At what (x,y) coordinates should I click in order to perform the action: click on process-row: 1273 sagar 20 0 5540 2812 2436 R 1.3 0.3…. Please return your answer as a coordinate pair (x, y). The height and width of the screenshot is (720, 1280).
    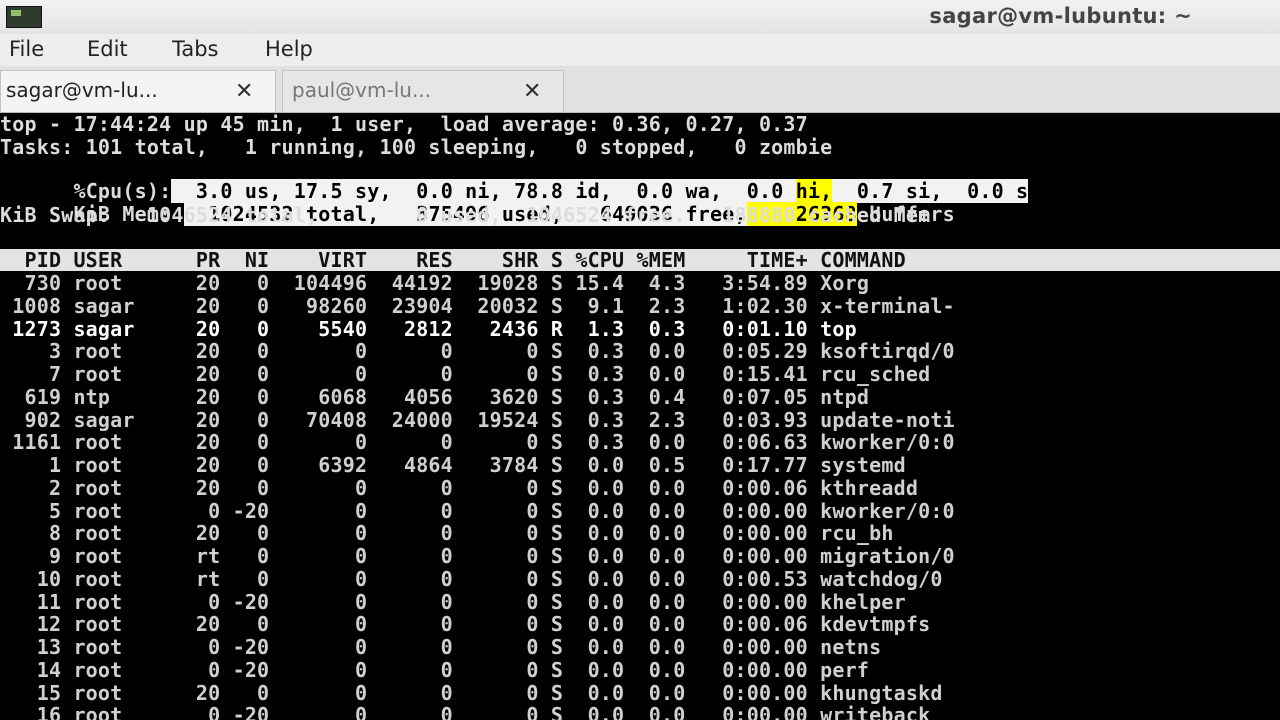
    Looking at the image, I should click on (428, 328).